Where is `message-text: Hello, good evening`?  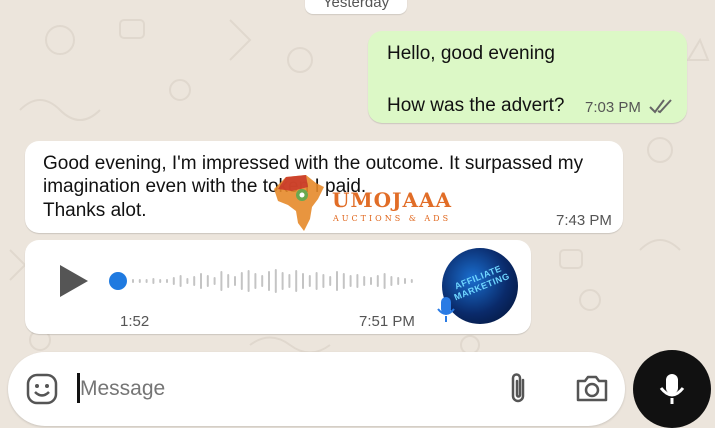
message-text: Hello, good evening is located at coordinates (471, 53).